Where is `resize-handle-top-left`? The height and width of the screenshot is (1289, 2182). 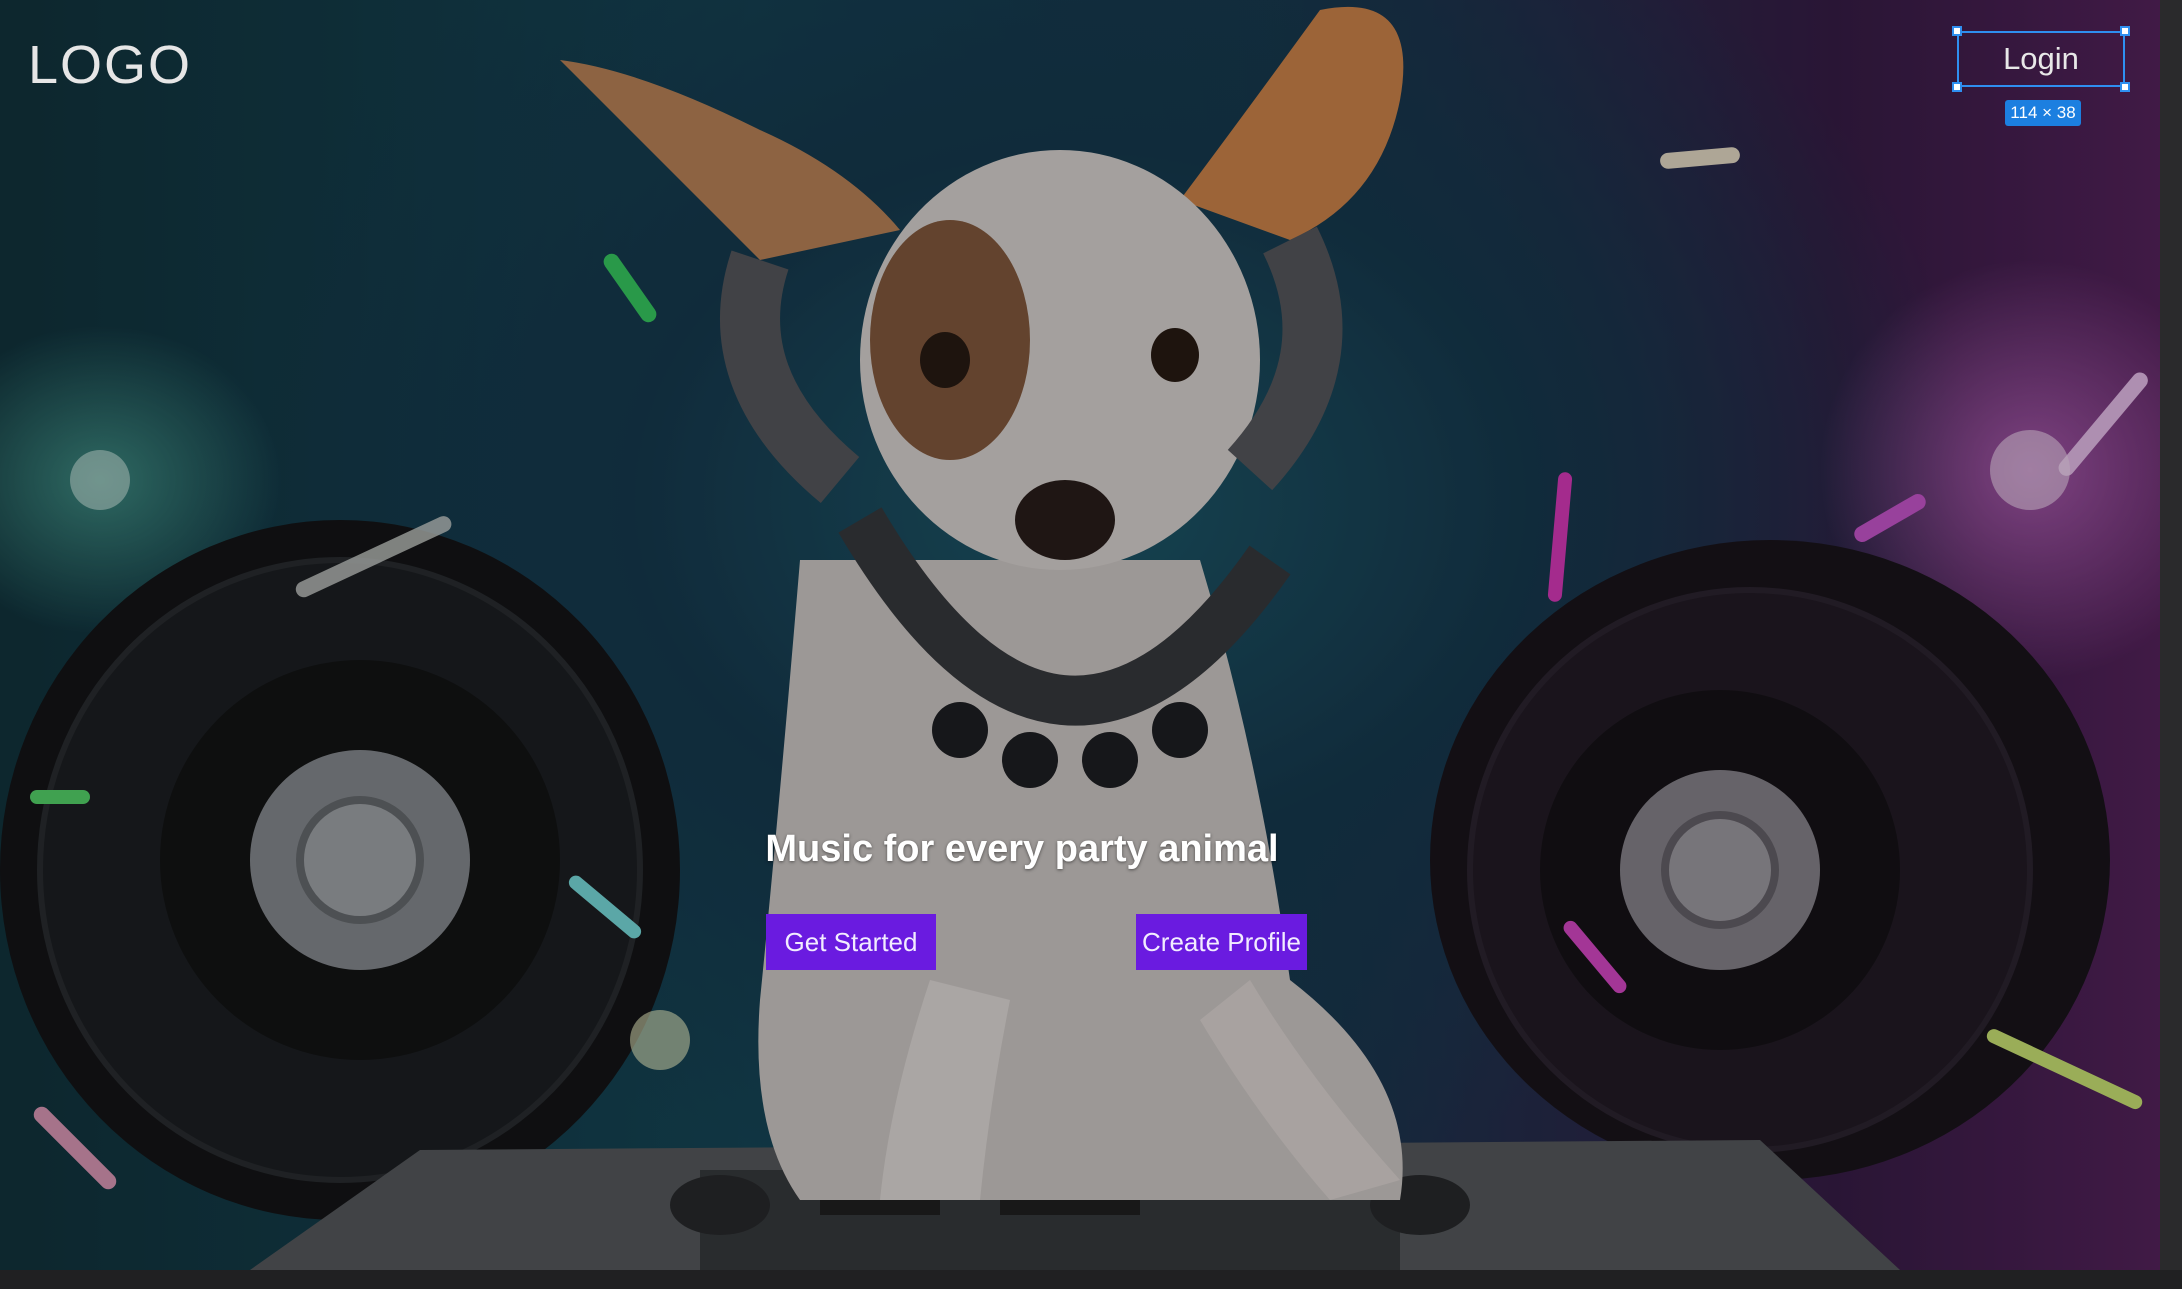
resize-handle-top-left is located at coordinates (1957, 31).